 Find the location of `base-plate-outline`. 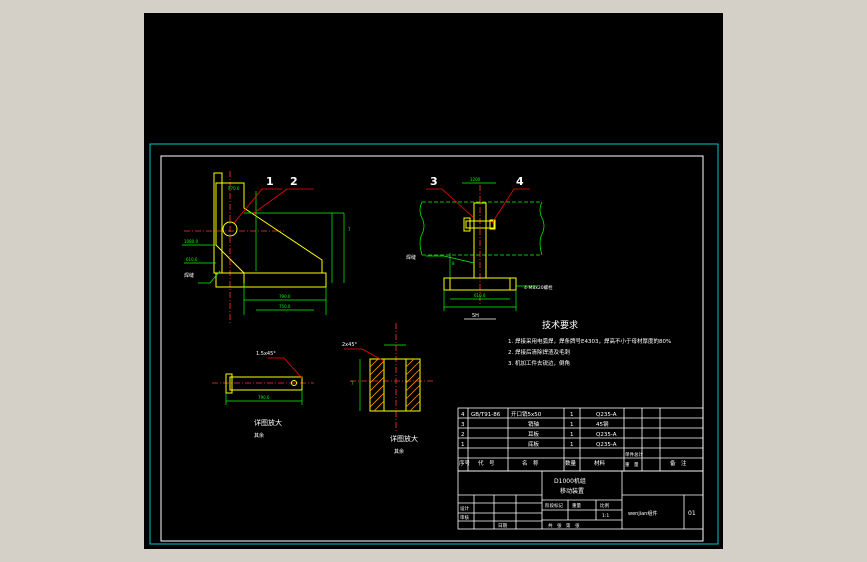

base-plate-outline is located at coordinates (271, 280).